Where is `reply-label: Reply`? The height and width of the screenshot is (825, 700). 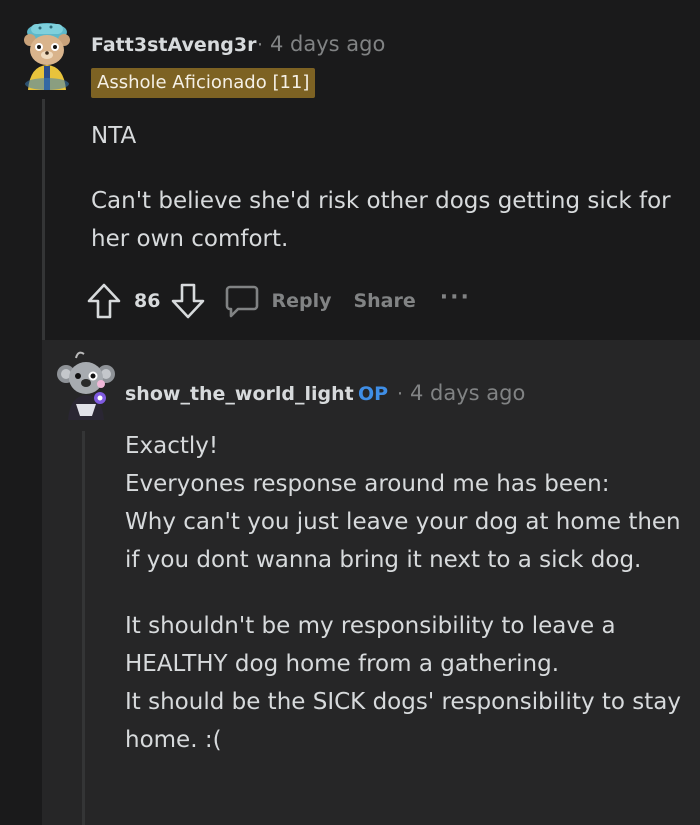
reply-label: Reply is located at coordinates (301, 301).